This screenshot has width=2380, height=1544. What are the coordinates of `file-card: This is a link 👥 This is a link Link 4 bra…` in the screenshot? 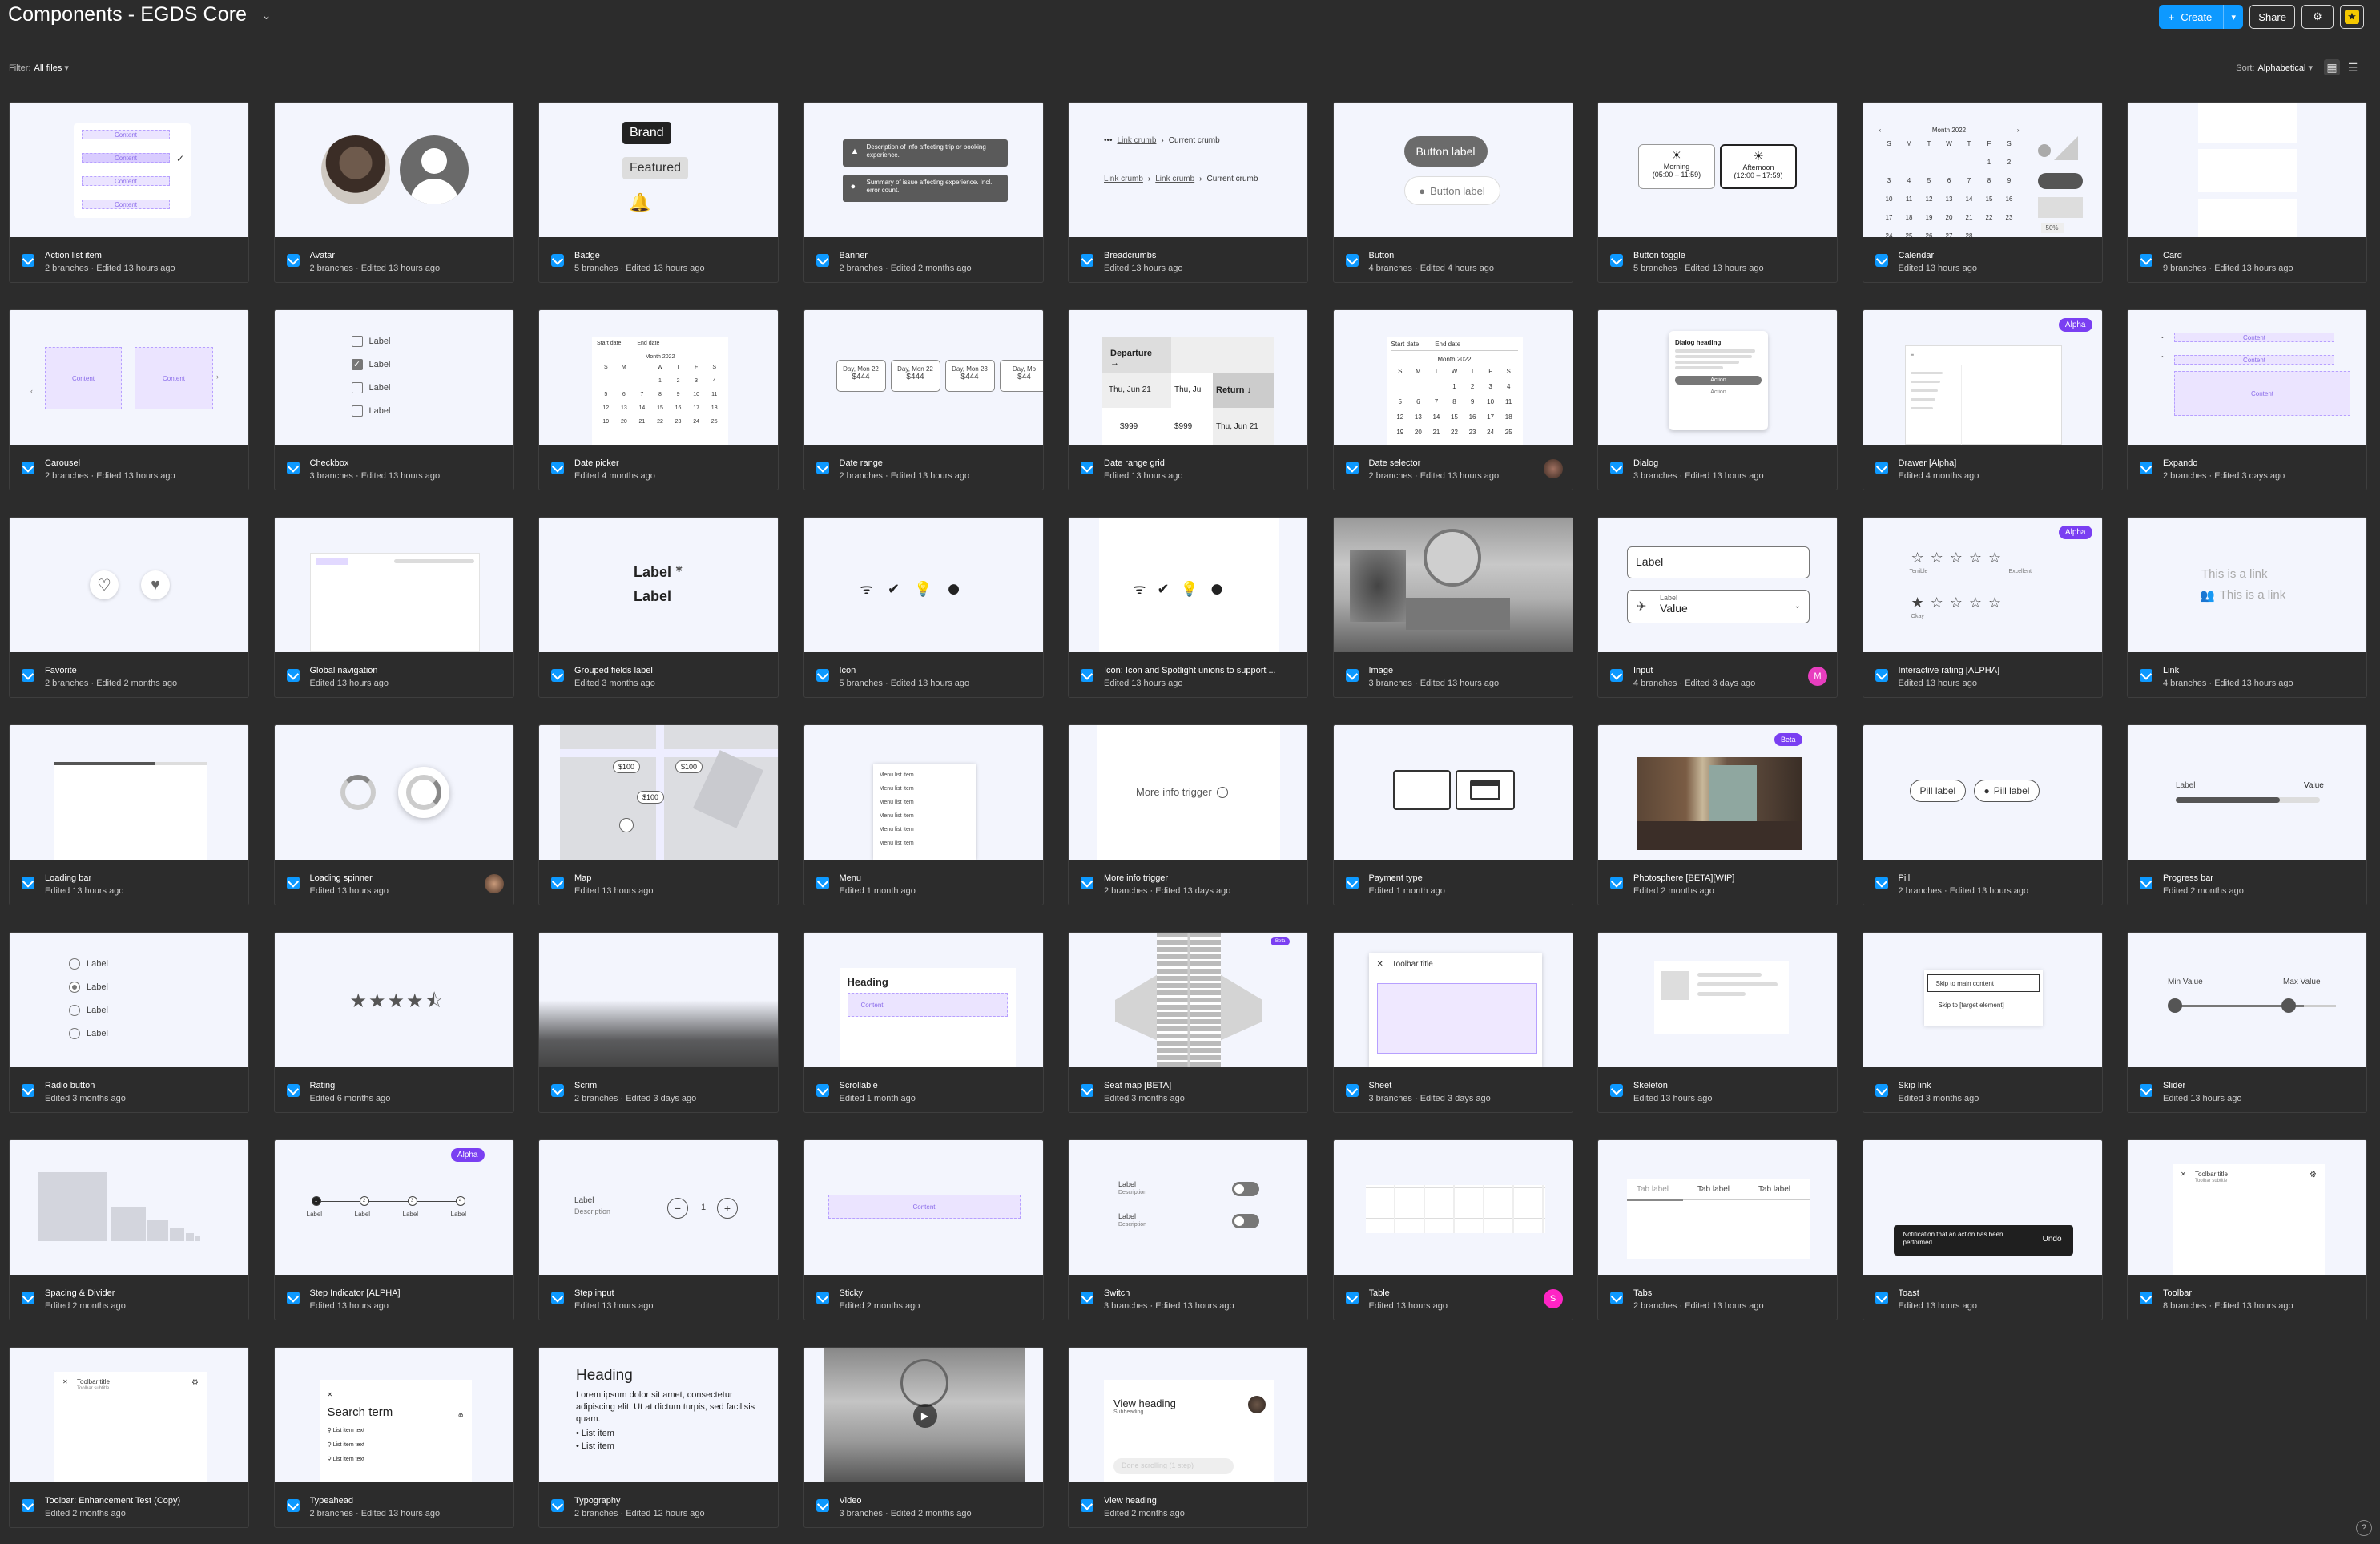 It's located at (2247, 607).